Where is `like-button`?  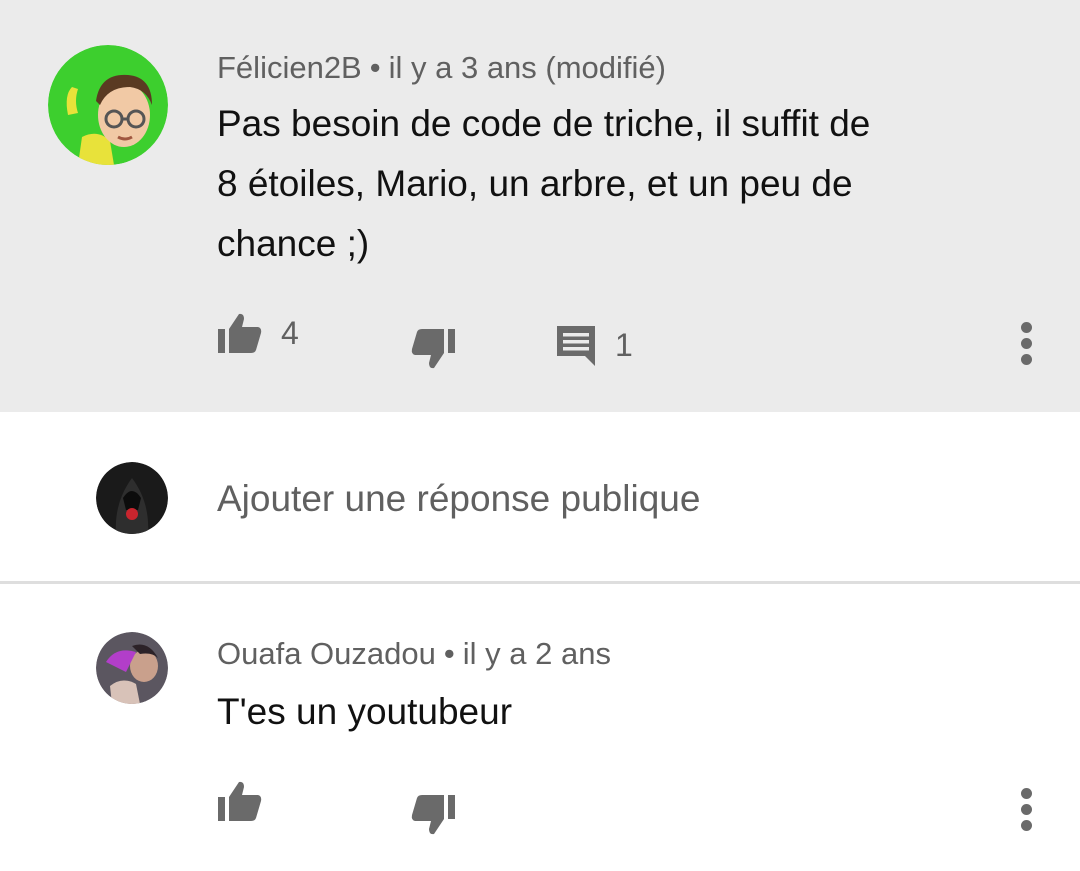
like-button is located at coordinates (240, 801).